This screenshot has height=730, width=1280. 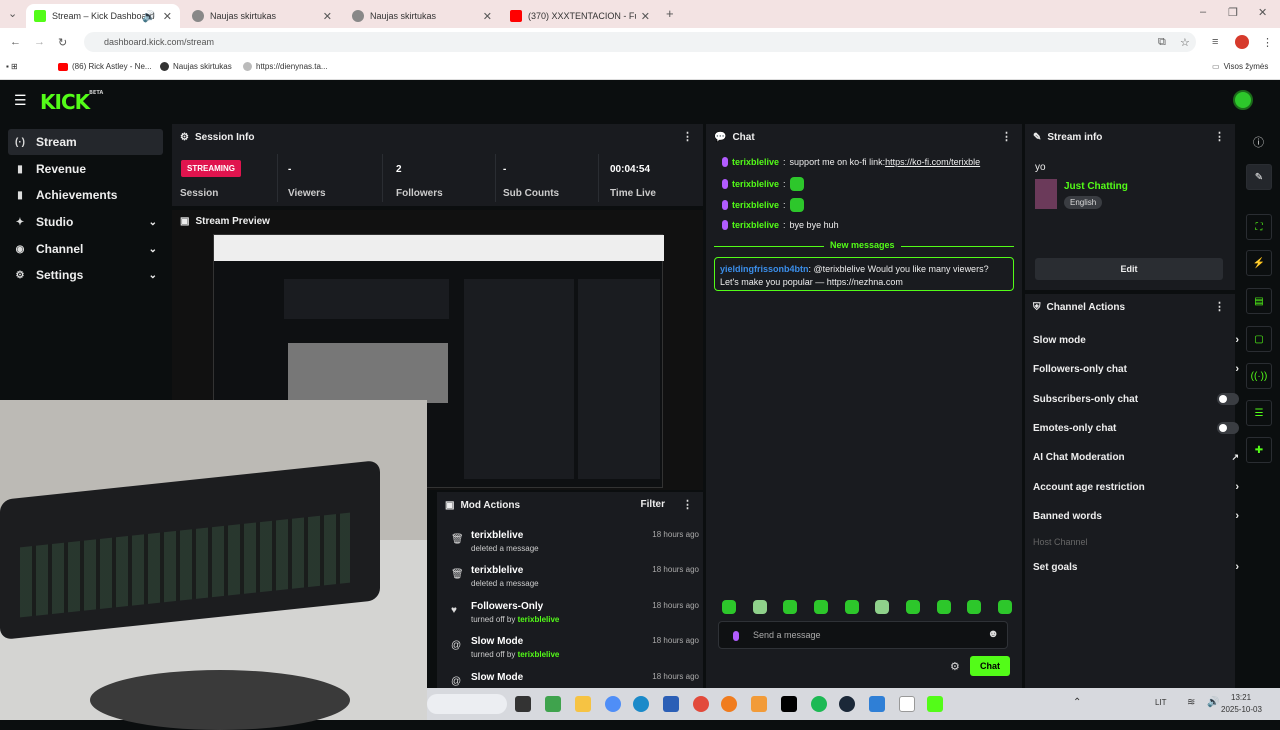 I want to click on tab-new-1: Naujas skirtukas ✕, so click(x=262, y=16).